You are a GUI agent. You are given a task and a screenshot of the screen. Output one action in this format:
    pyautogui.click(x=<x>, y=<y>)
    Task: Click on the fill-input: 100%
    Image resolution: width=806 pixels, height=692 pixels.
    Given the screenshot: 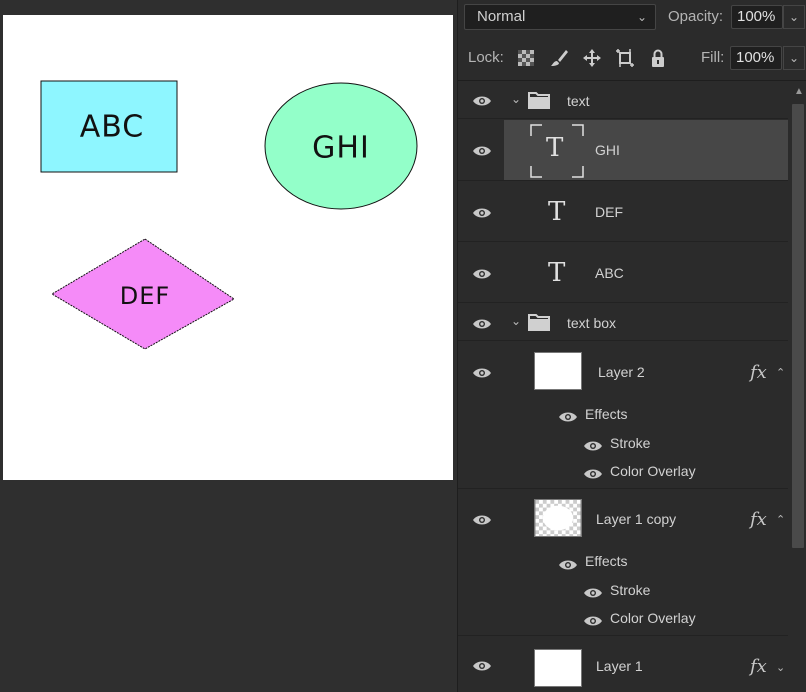 What is the action you would take?
    pyautogui.click(x=756, y=58)
    